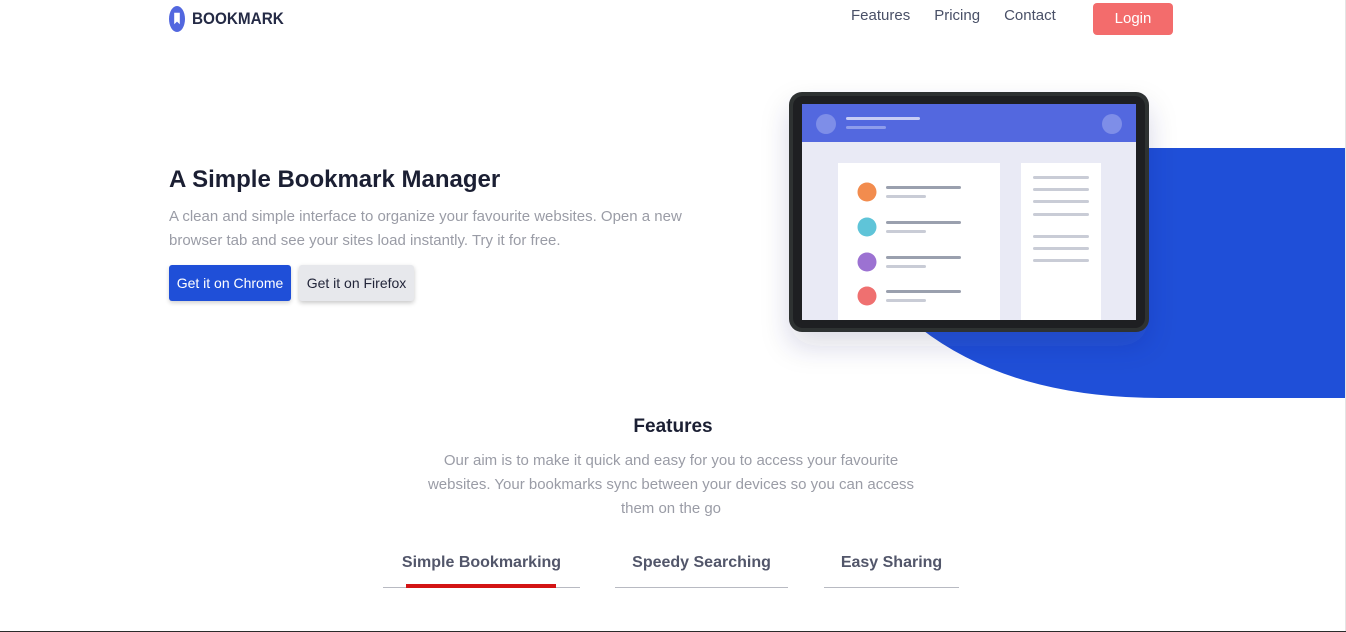 The height and width of the screenshot is (632, 1346). Describe the element at coordinates (1061, 241) in the screenshot. I see `bookmark-side-card` at that location.